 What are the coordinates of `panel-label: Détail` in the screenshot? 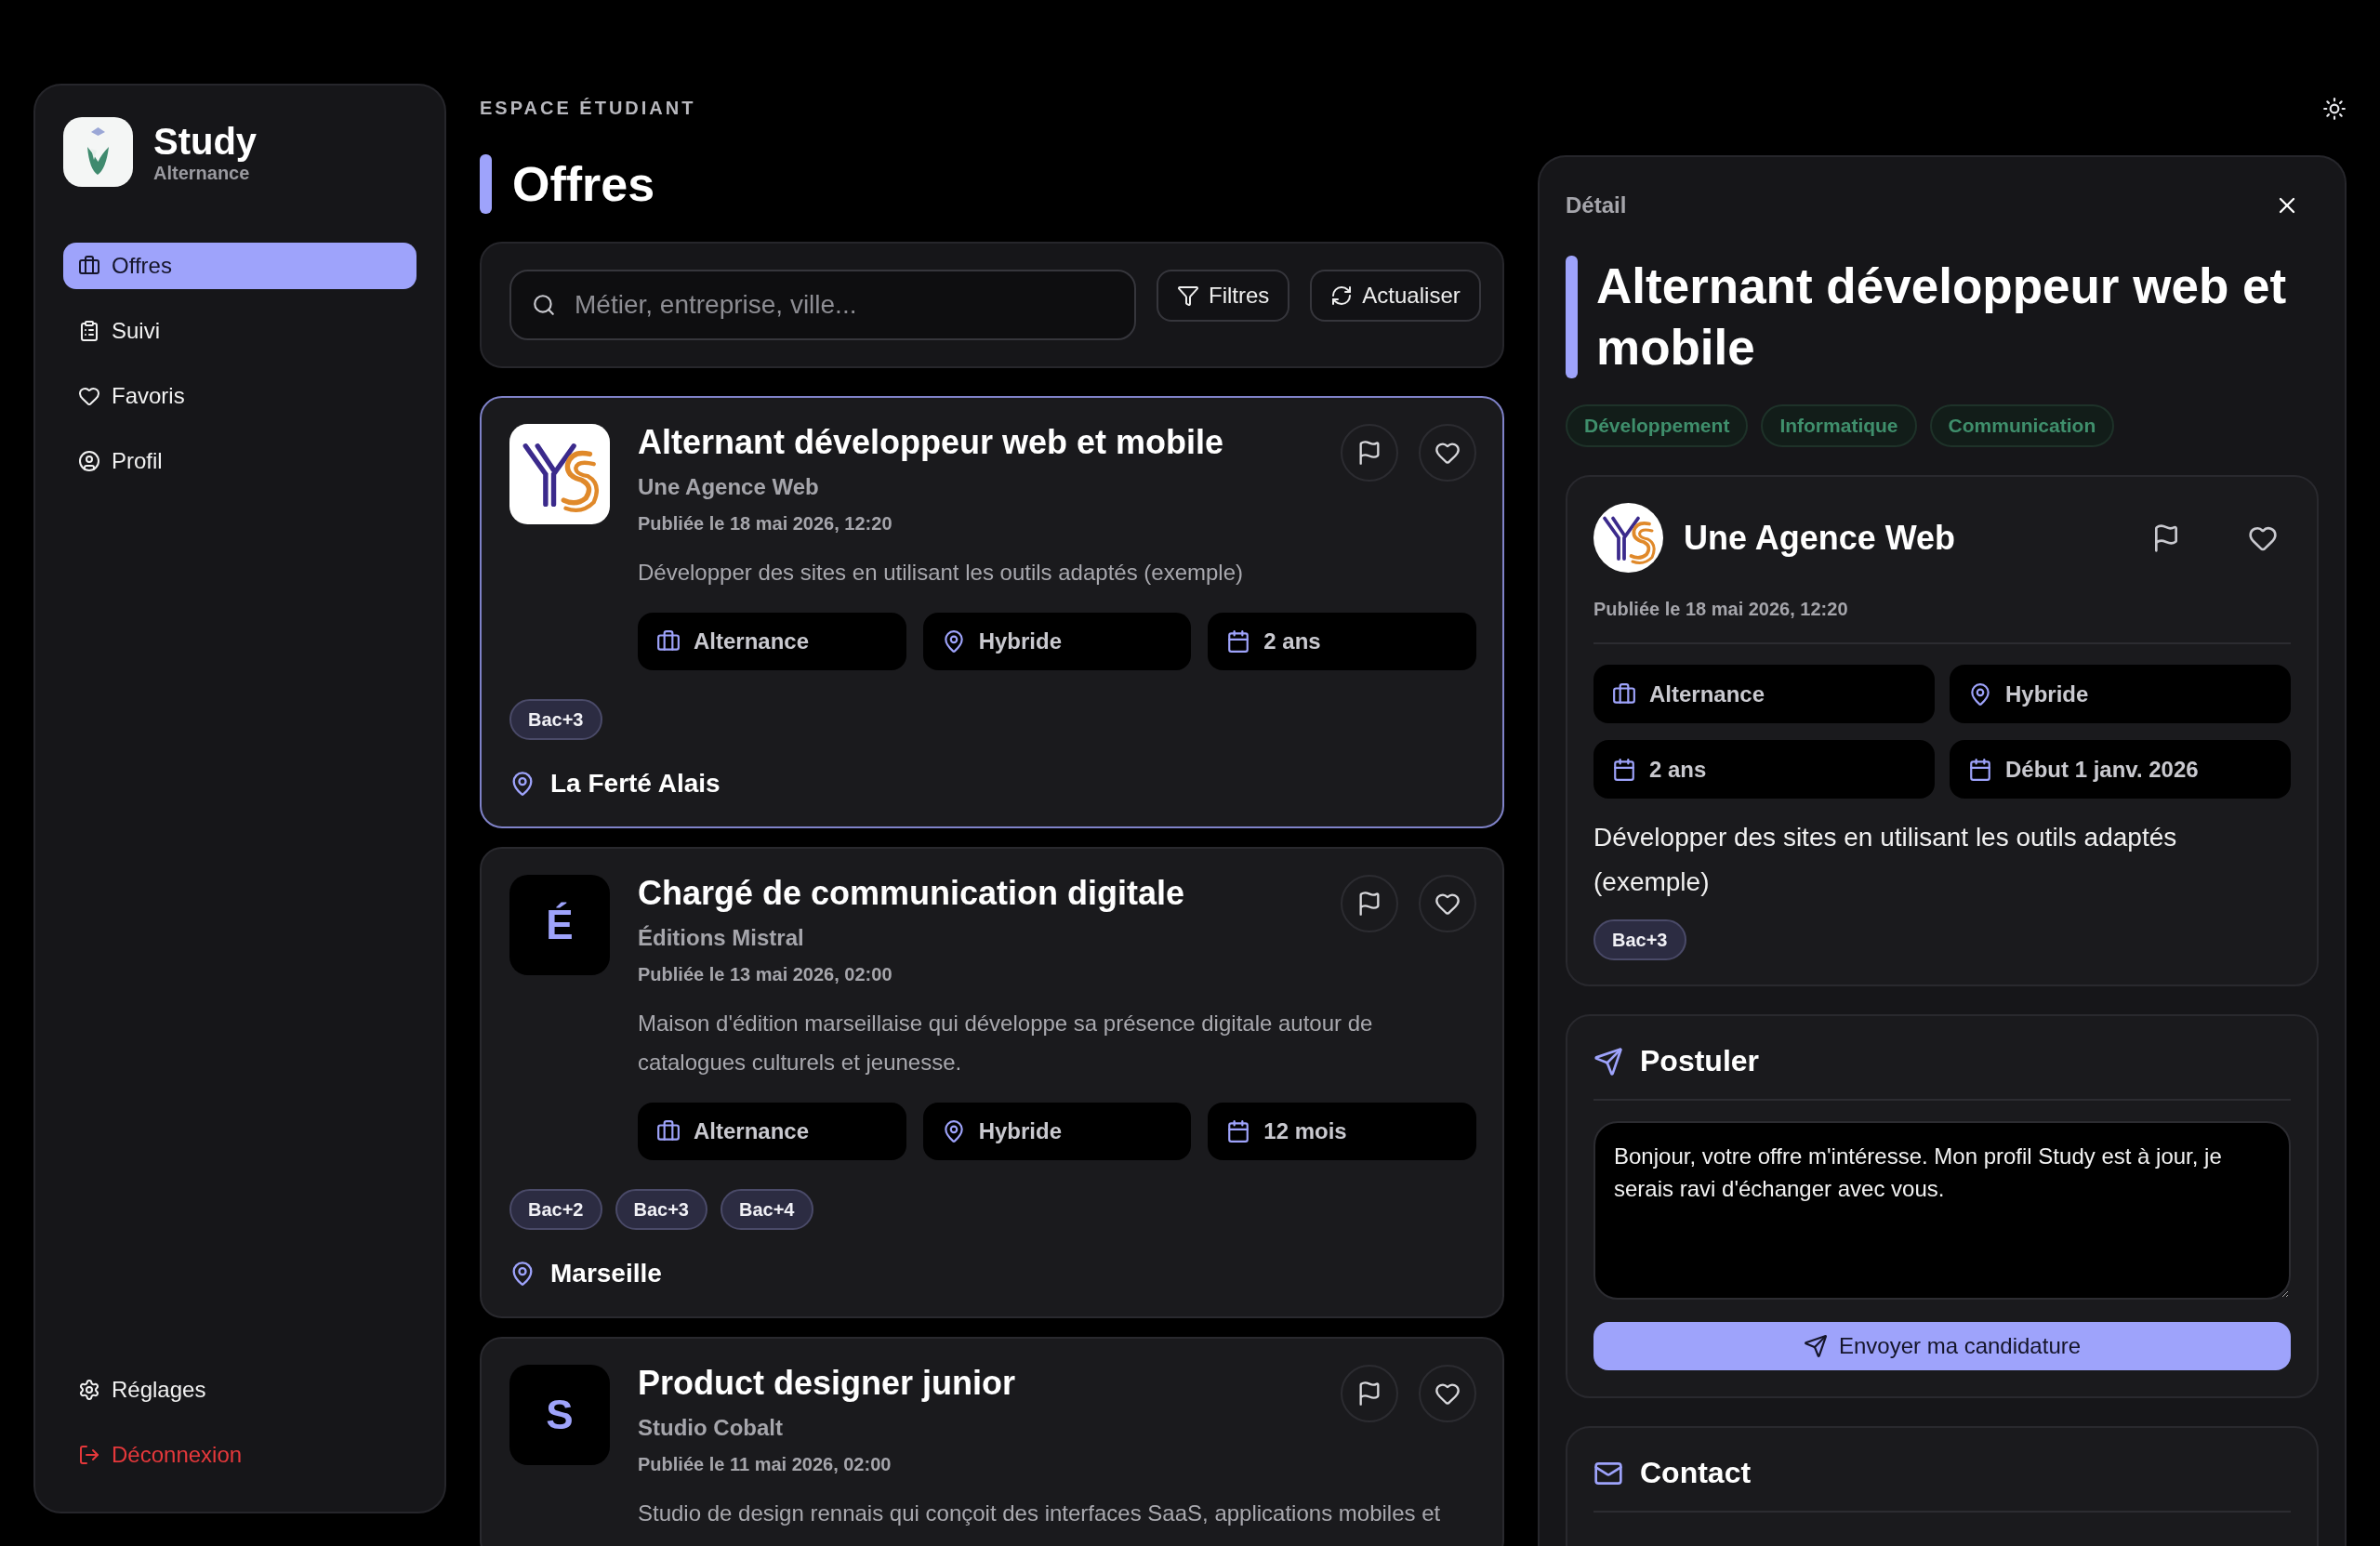 It's located at (1596, 205).